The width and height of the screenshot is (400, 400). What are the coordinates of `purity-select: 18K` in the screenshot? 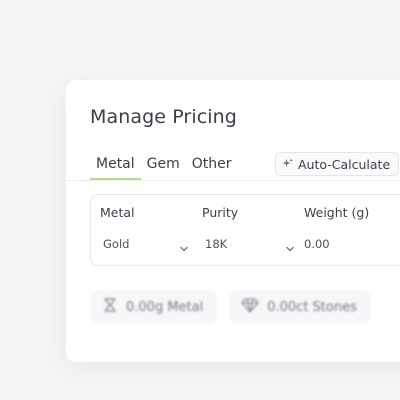 It's located at (216, 244).